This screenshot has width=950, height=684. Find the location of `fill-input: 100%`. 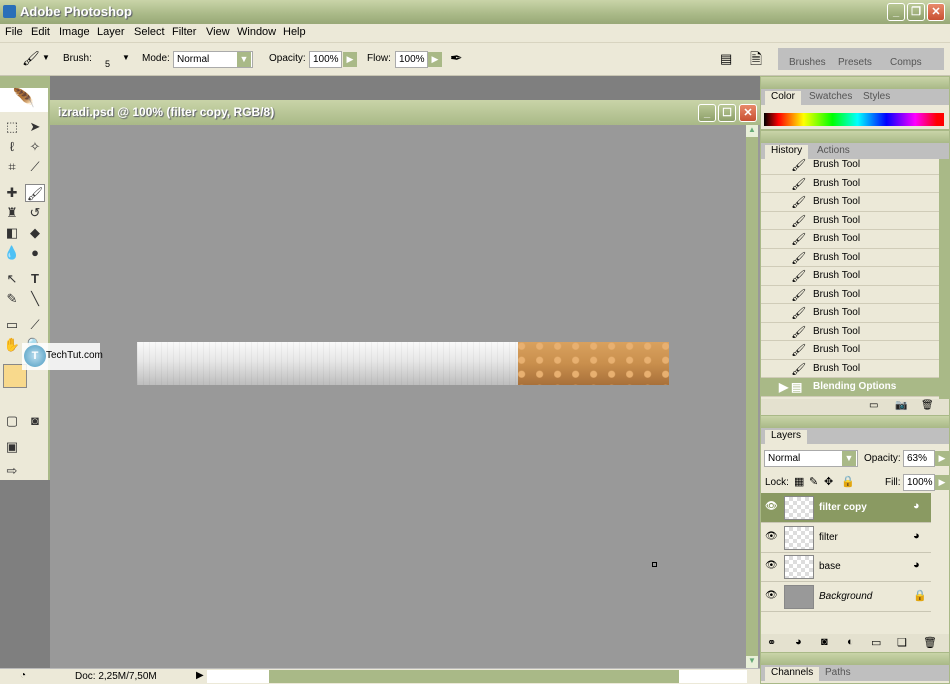

fill-input: 100% is located at coordinates (919, 482).